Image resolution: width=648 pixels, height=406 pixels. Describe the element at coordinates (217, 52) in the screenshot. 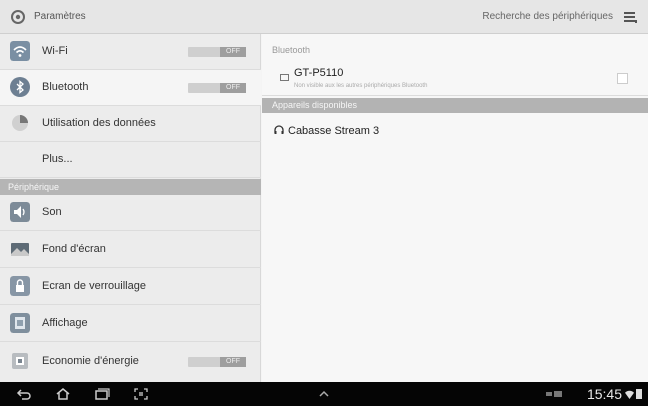

I see `wifi-toggle: OFF` at that location.